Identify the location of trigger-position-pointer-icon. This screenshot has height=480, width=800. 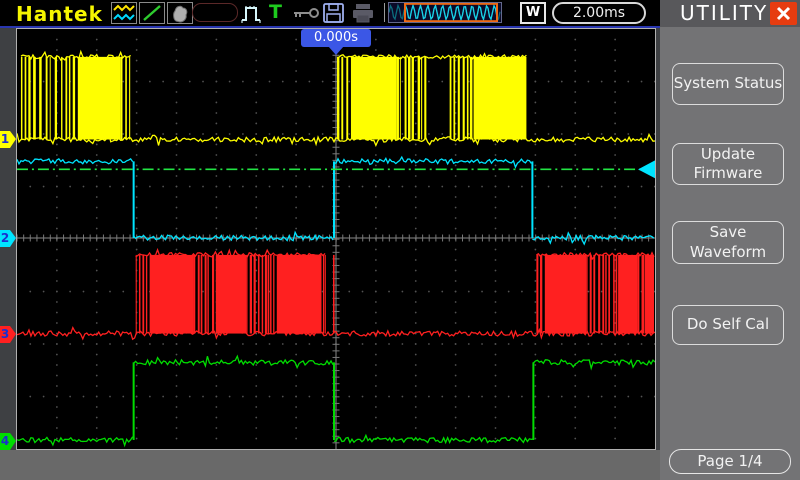
(336, 50).